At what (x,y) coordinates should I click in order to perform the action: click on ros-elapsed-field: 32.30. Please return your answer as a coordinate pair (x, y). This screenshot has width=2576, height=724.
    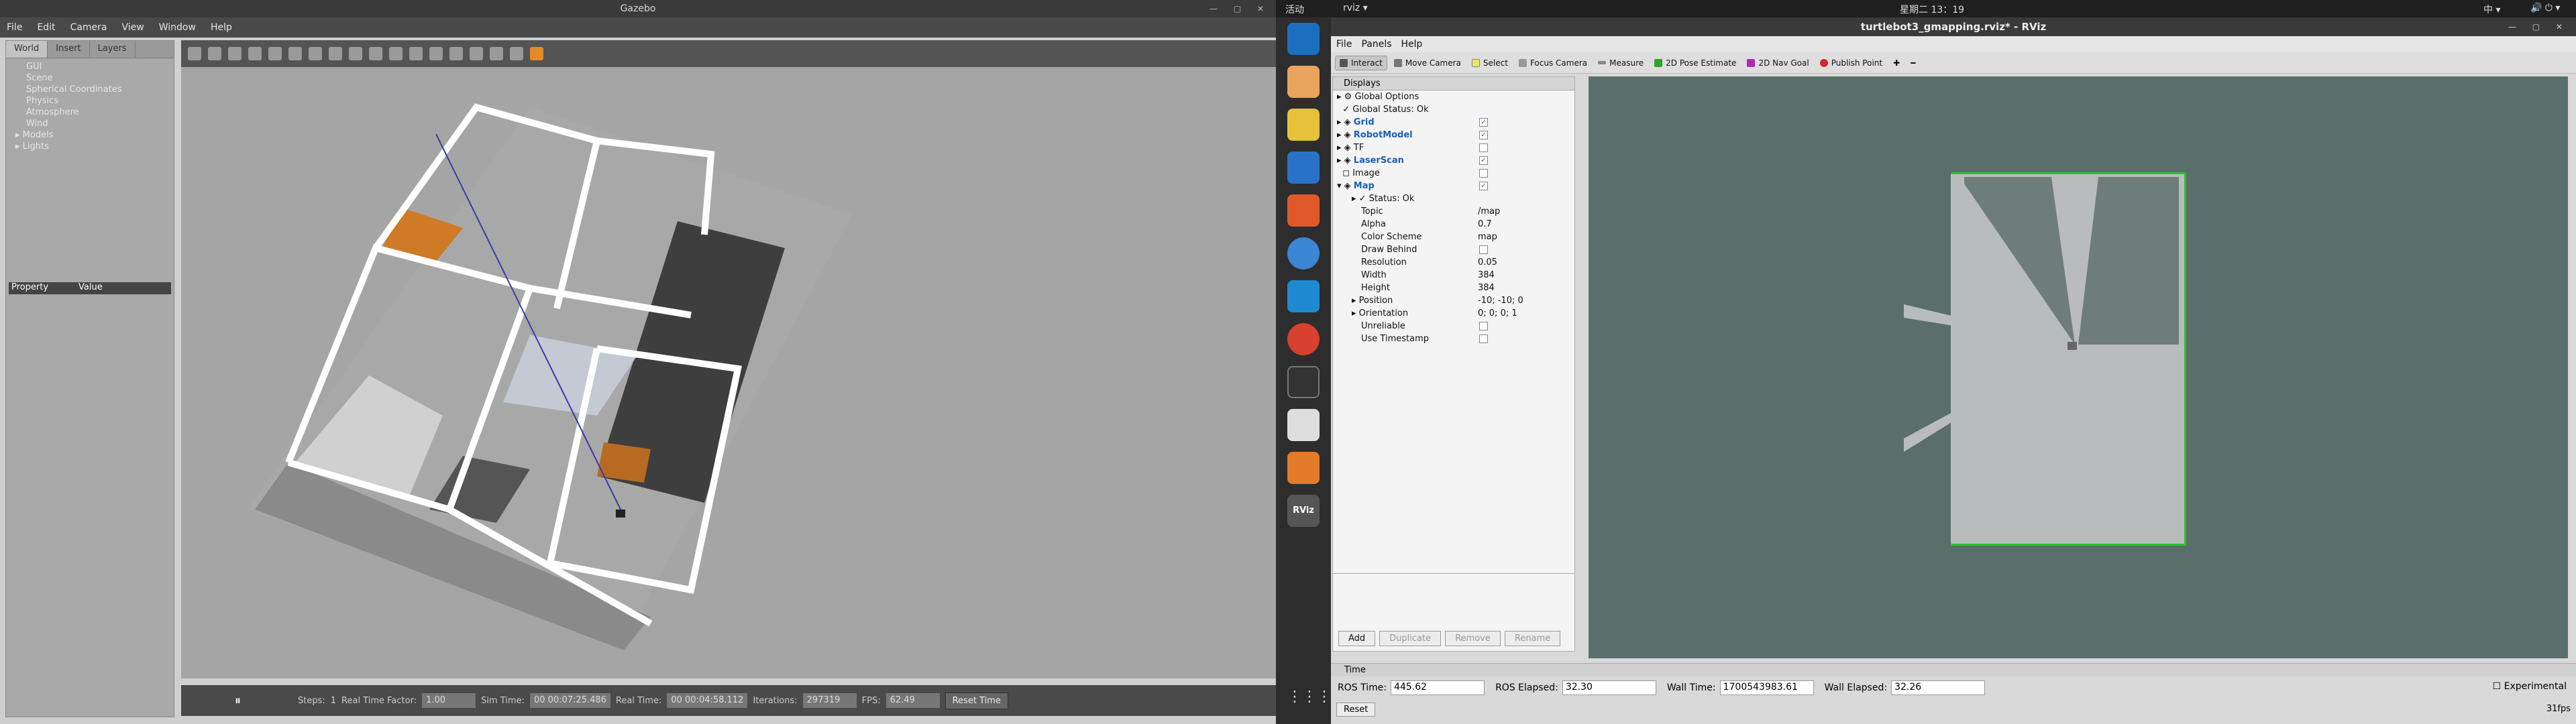
    Looking at the image, I should click on (1609, 687).